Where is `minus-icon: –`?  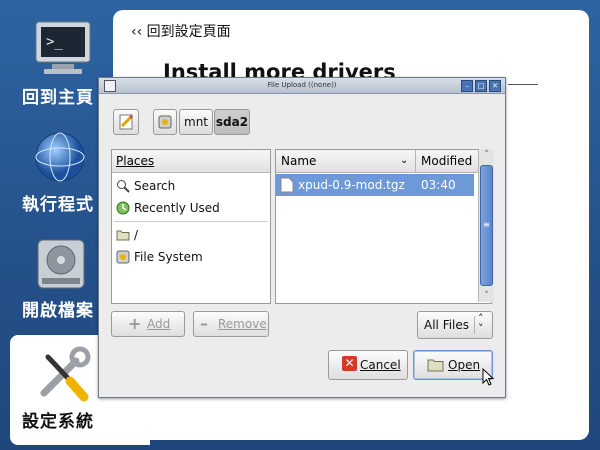
minus-icon: – is located at coordinates (204, 323).